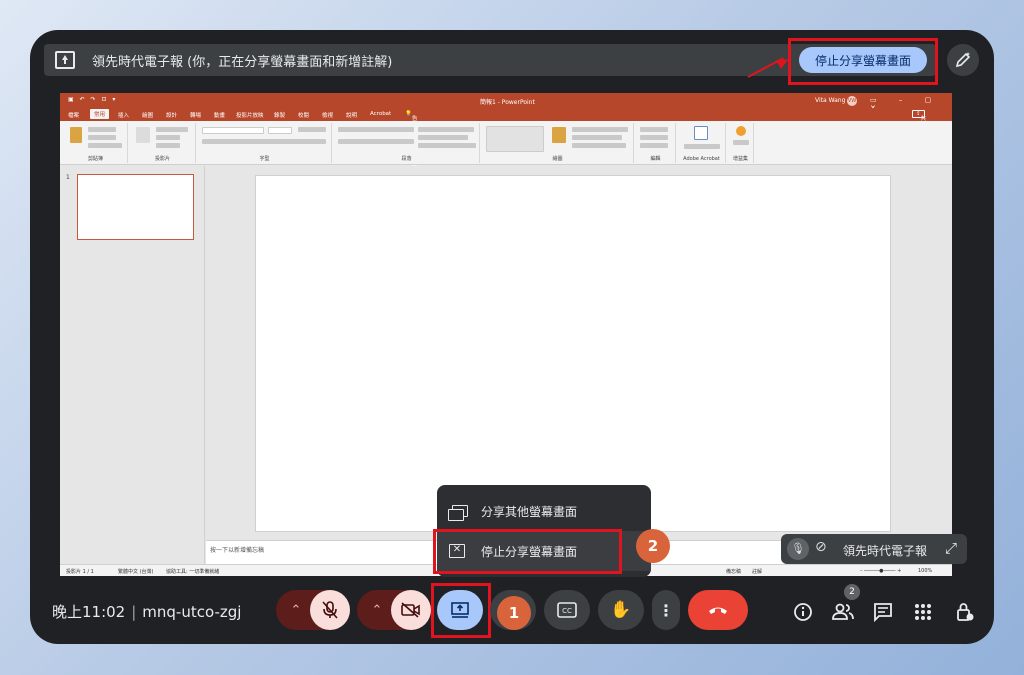 This screenshot has width=1024, height=675. I want to click on ppt-document-title: 簡報1 - PowerPoint, so click(507, 102).